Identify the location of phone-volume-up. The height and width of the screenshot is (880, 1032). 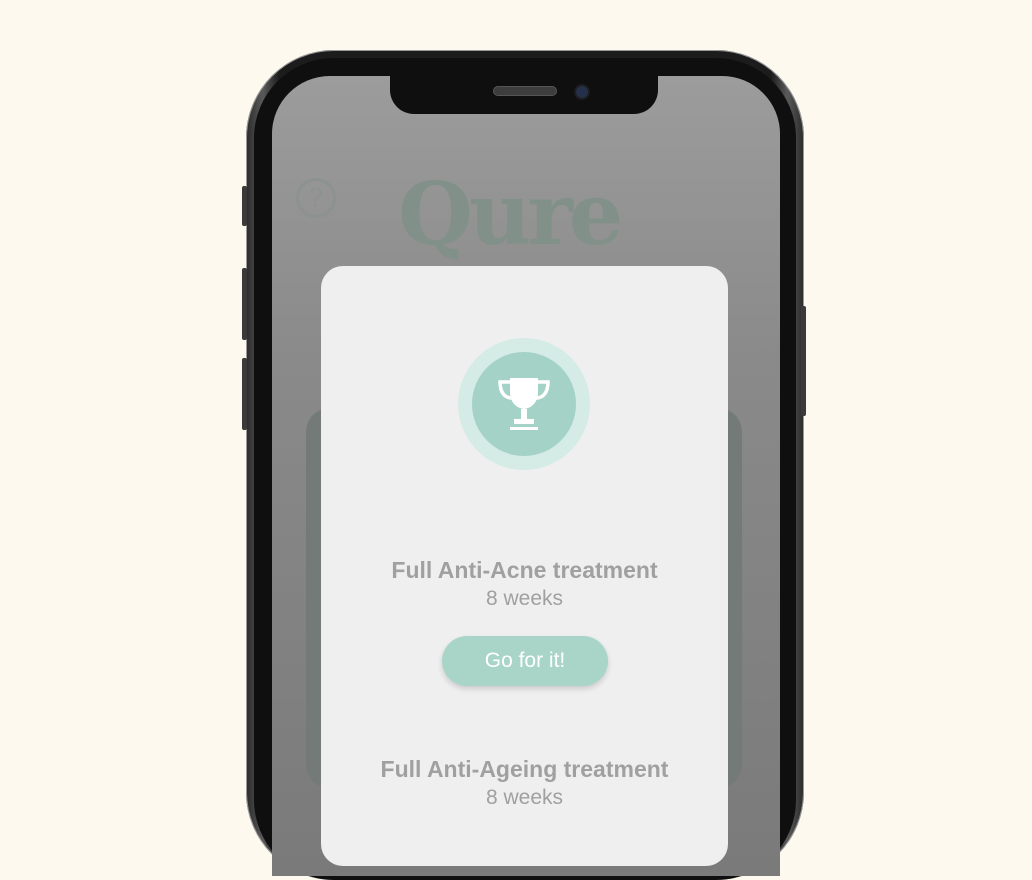
(244, 304).